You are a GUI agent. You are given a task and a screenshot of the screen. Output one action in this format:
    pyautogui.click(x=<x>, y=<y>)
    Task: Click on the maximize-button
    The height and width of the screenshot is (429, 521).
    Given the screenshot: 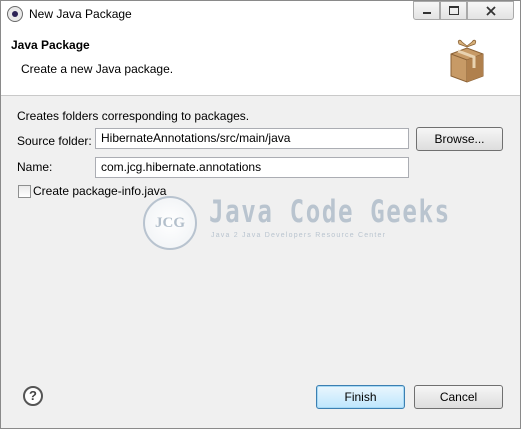 What is the action you would take?
    pyautogui.click(x=453, y=10)
    